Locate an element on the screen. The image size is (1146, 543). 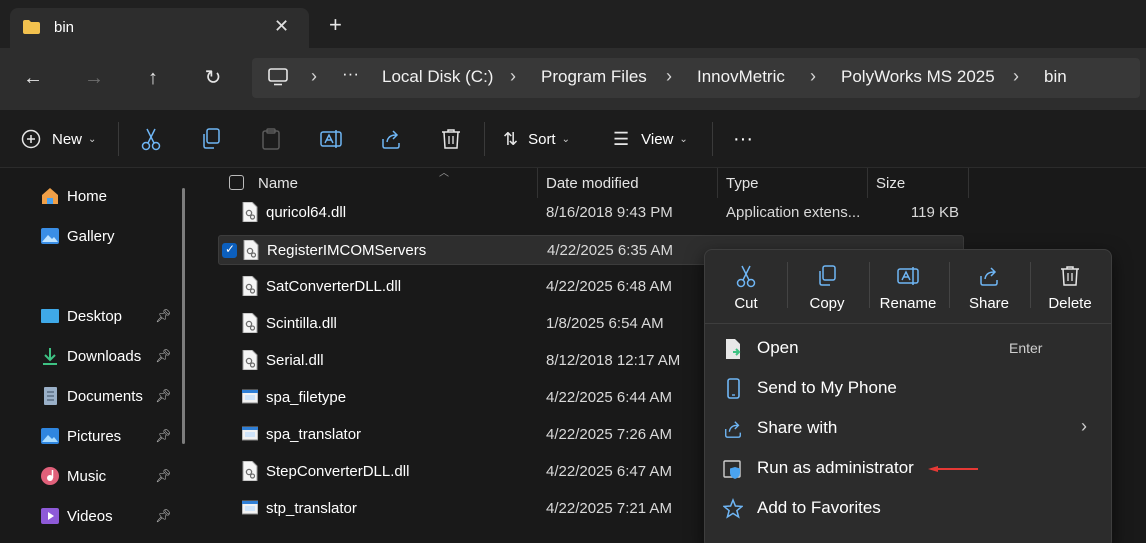
breadcrumb-polyworks: PolyWorks MS 2025 is located at coordinates (918, 77).